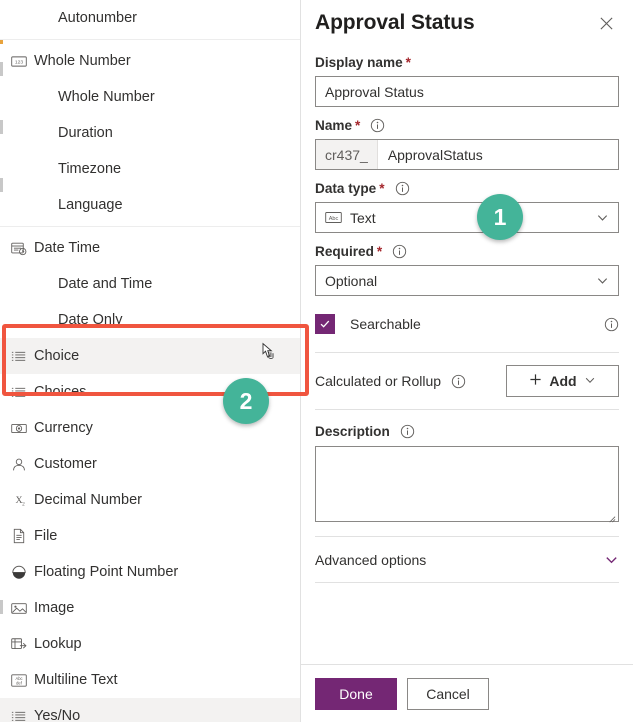 The height and width of the screenshot is (722, 633). Describe the element at coordinates (611, 516) in the screenshot. I see `resize-grip-icon` at that location.